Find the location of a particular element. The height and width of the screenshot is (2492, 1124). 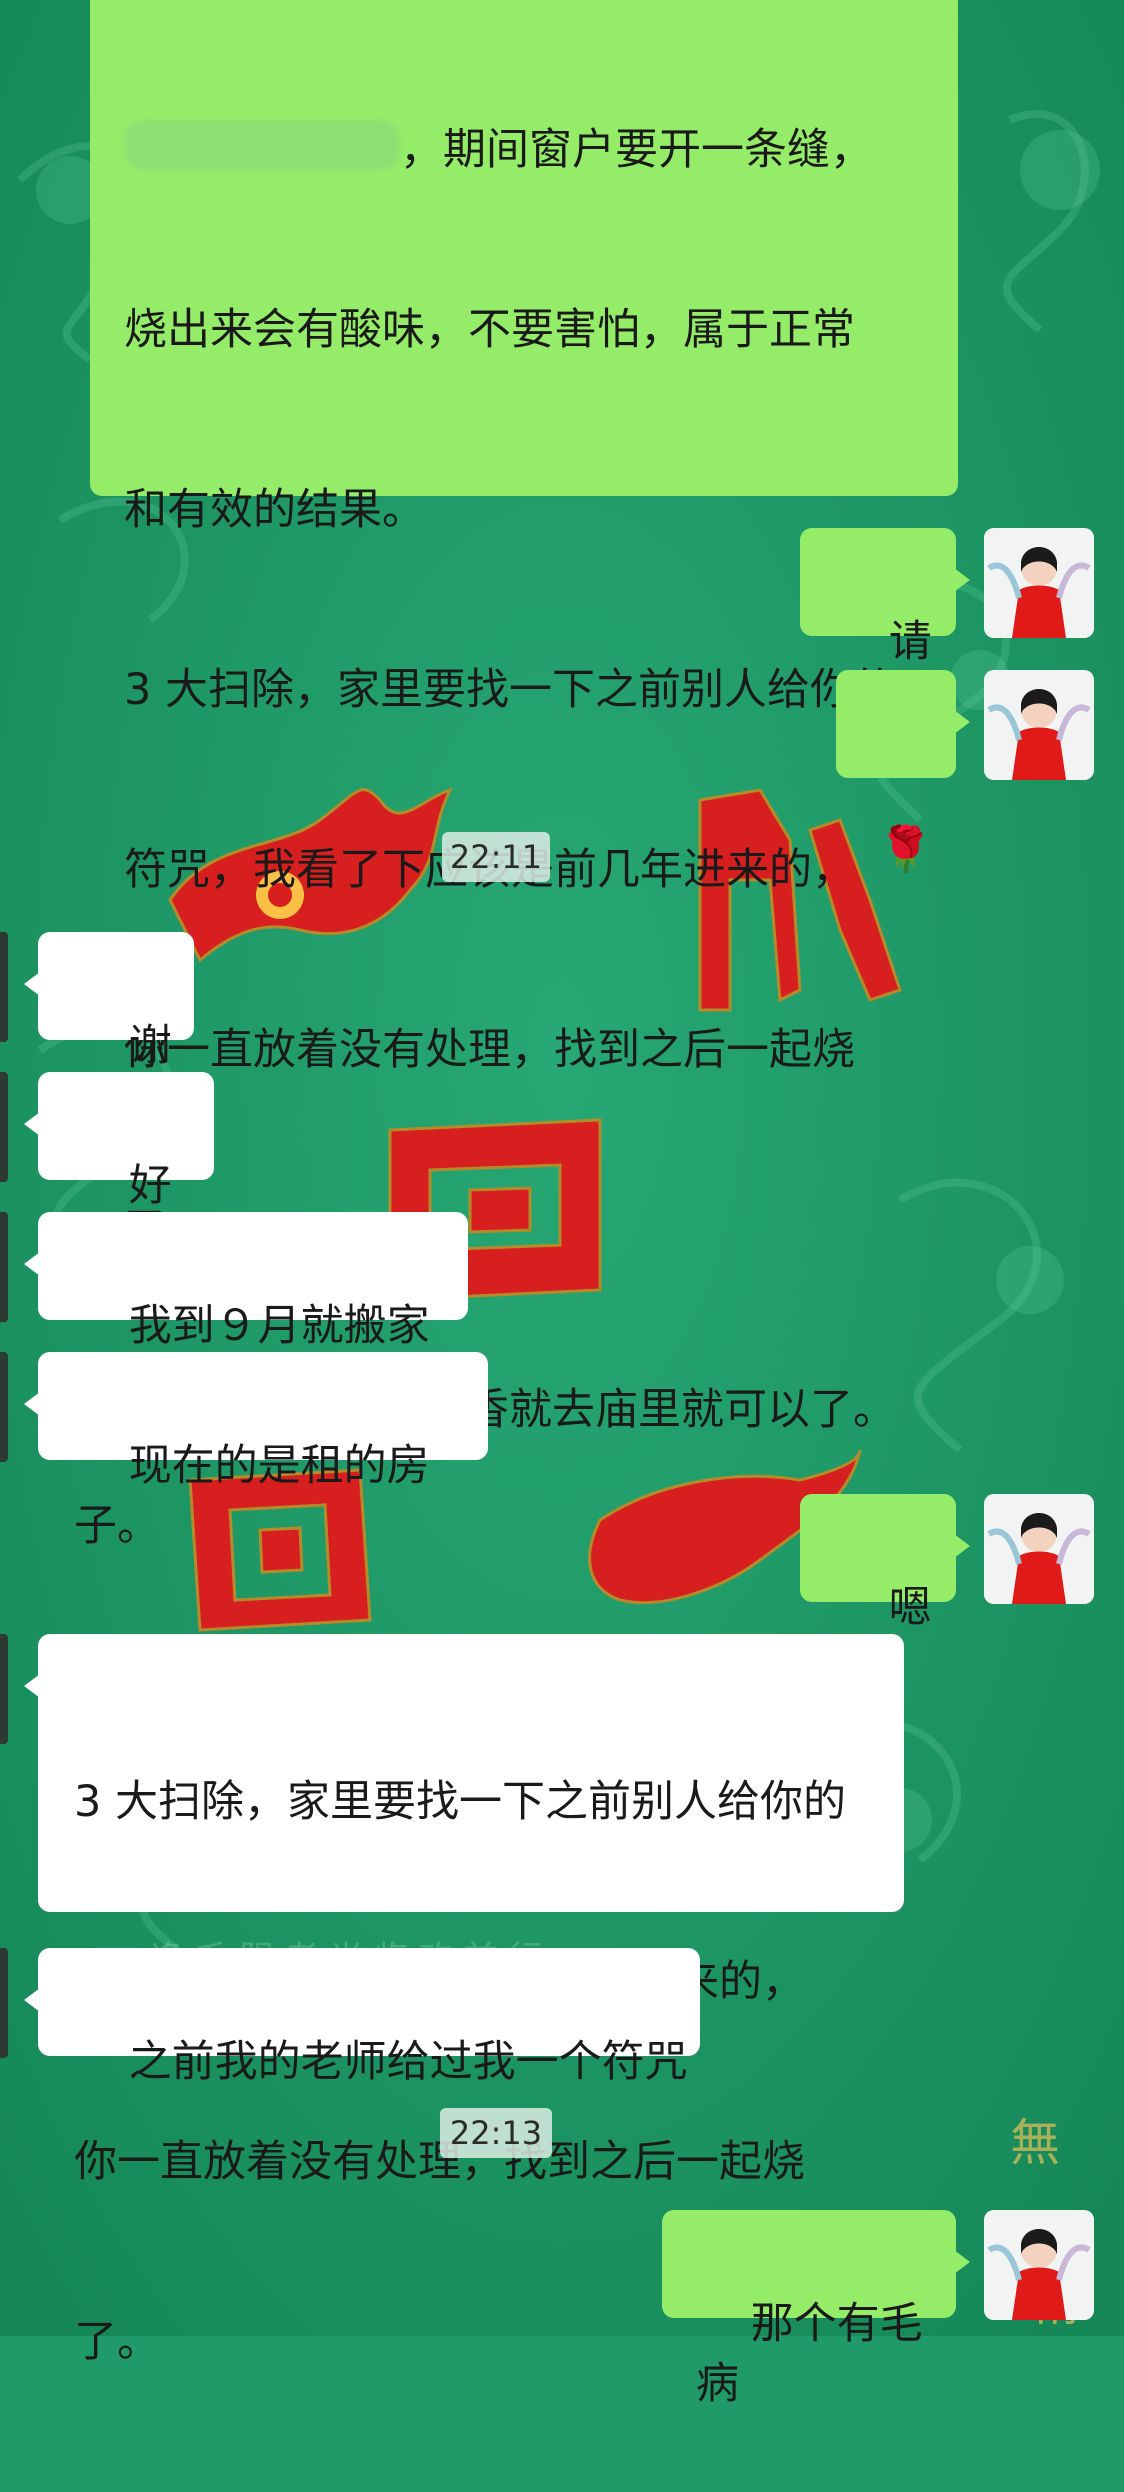

message-text: 之前我的老师给过我一个符咒 is located at coordinates (408, 2062).